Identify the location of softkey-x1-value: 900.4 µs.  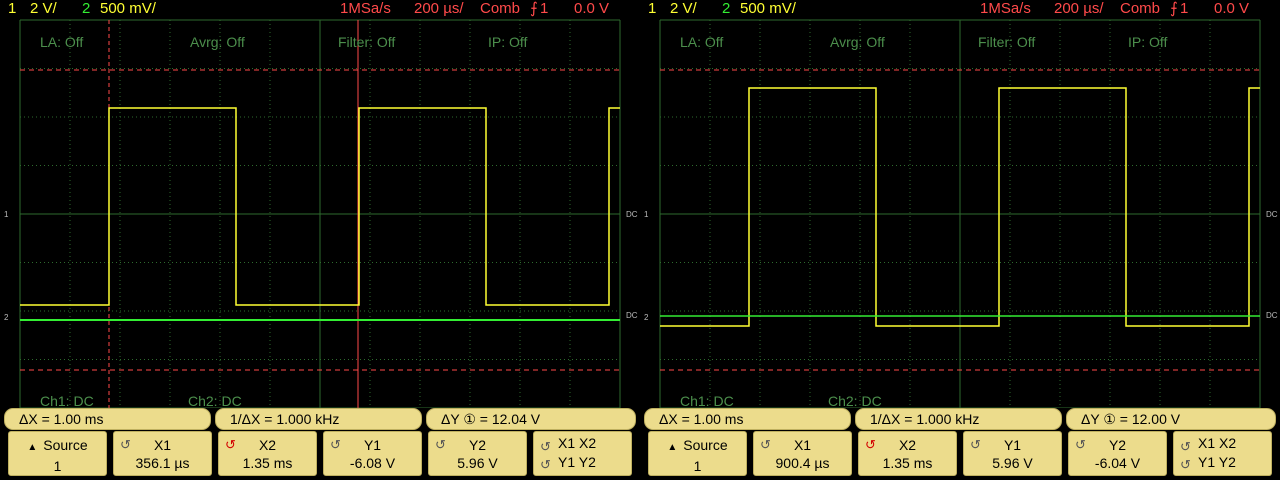
(802, 463).